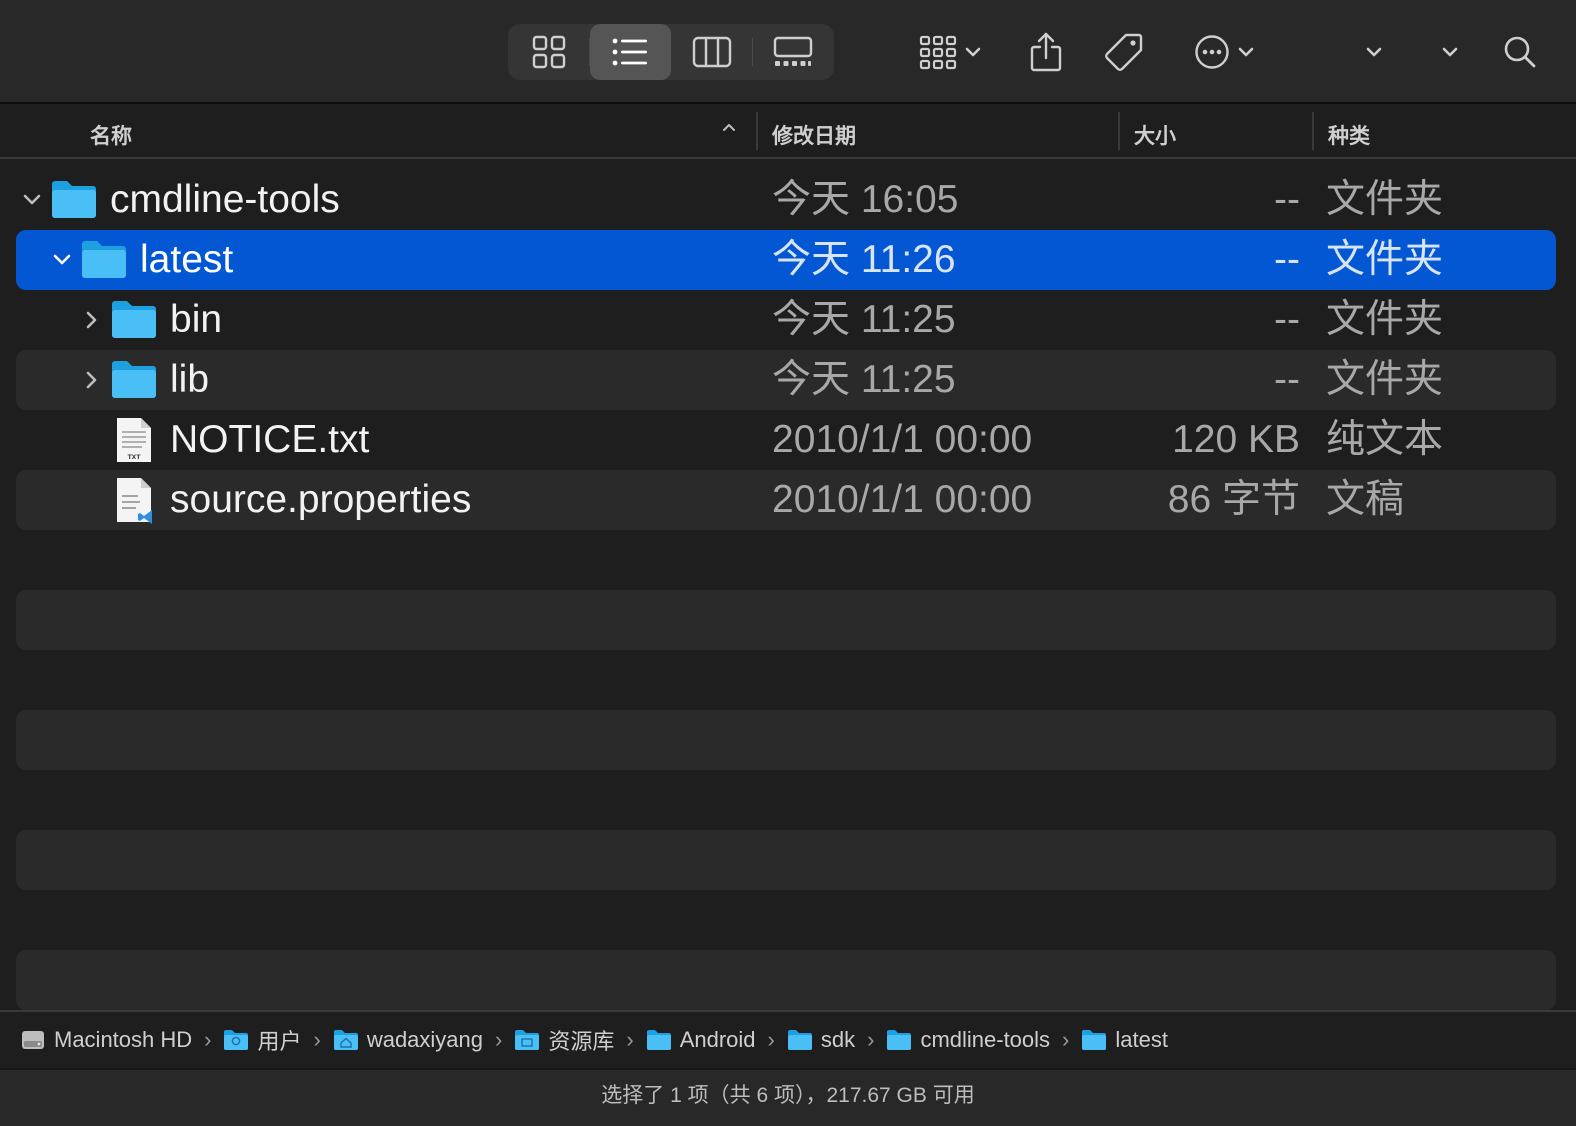  What do you see at coordinates (786, 320) in the screenshot?
I see `file-row-bin: bin 今天 11:25 -- 文件夹` at bounding box center [786, 320].